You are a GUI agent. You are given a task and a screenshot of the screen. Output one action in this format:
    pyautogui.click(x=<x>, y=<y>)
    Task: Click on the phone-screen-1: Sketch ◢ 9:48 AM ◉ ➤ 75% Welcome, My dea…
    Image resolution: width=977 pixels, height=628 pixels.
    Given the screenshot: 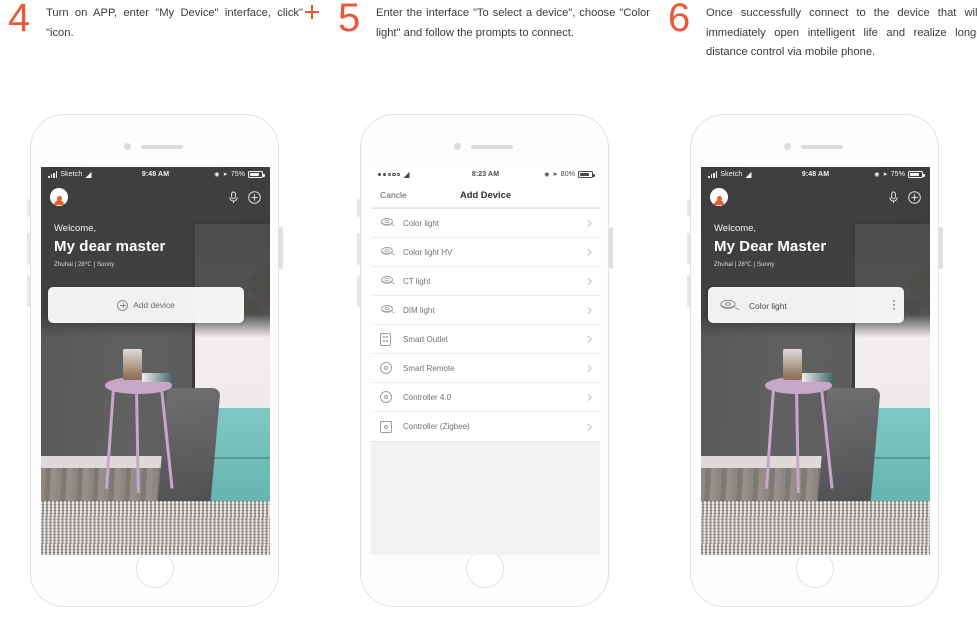 What is the action you would take?
    pyautogui.click(x=155, y=361)
    